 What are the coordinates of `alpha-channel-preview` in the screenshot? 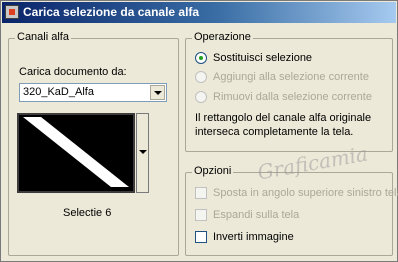 It's located at (76, 153).